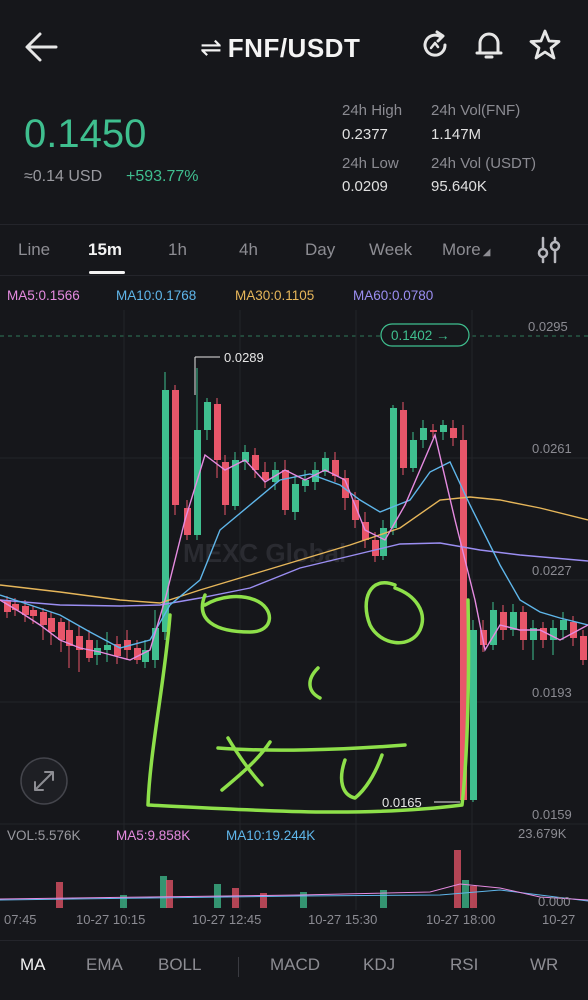  Describe the element at coordinates (266, 879) in the screenshot. I see `volume-bars` at that location.